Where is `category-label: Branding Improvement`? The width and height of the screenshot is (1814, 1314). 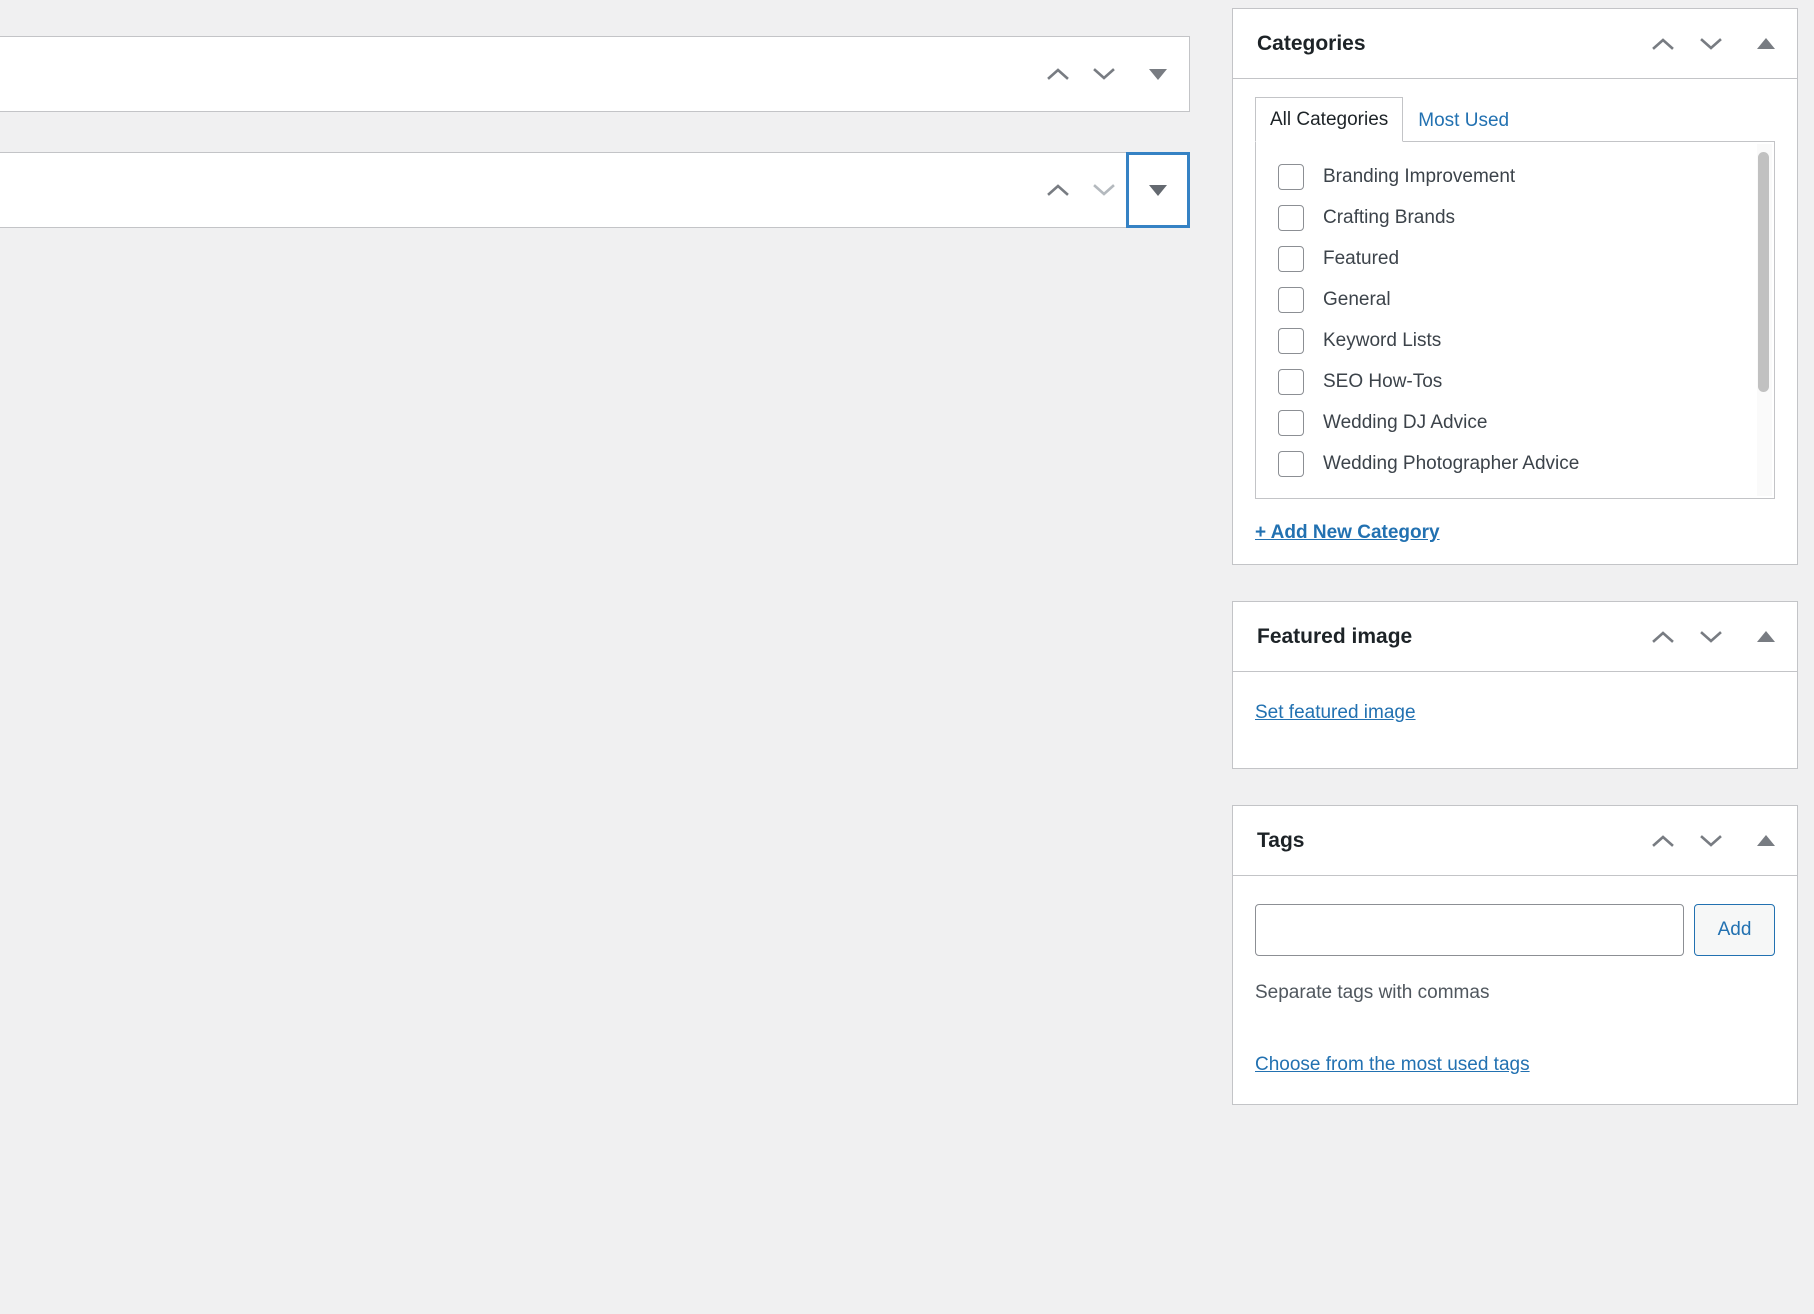
category-label: Branding Improvement is located at coordinates (1419, 176).